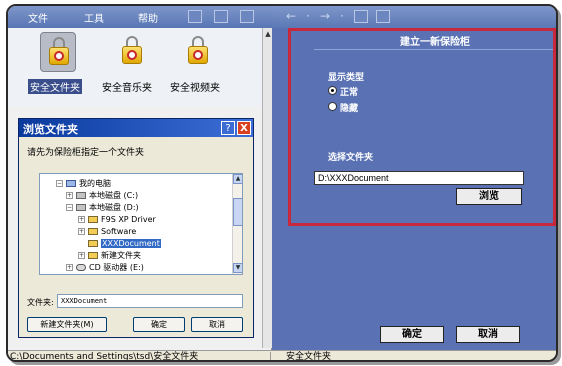 This screenshot has height=366, width=562. Describe the element at coordinates (119, 231) in the screenshot. I see `tree-item-label: Software` at that location.